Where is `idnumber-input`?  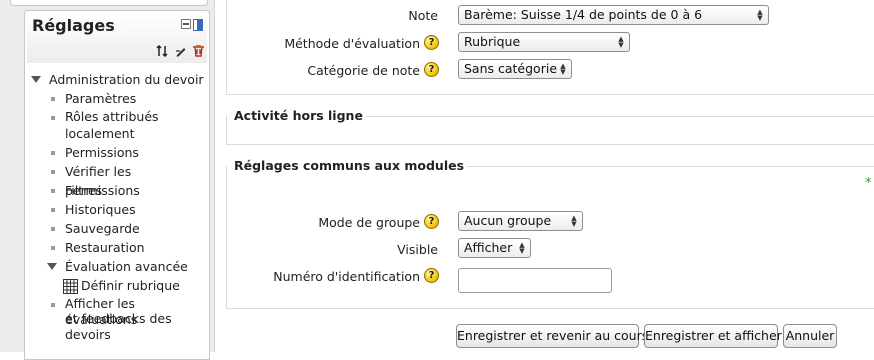
idnumber-input is located at coordinates (535, 280).